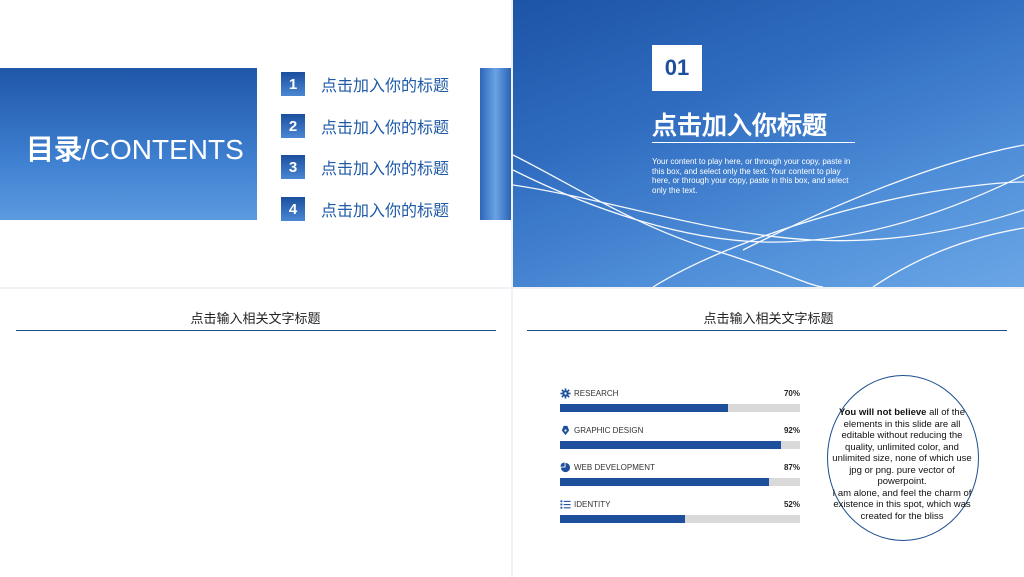 This screenshot has height=577, width=1024. What do you see at coordinates (565, 504) in the screenshot?
I see `list-icon` at bounding box center [565, 504].